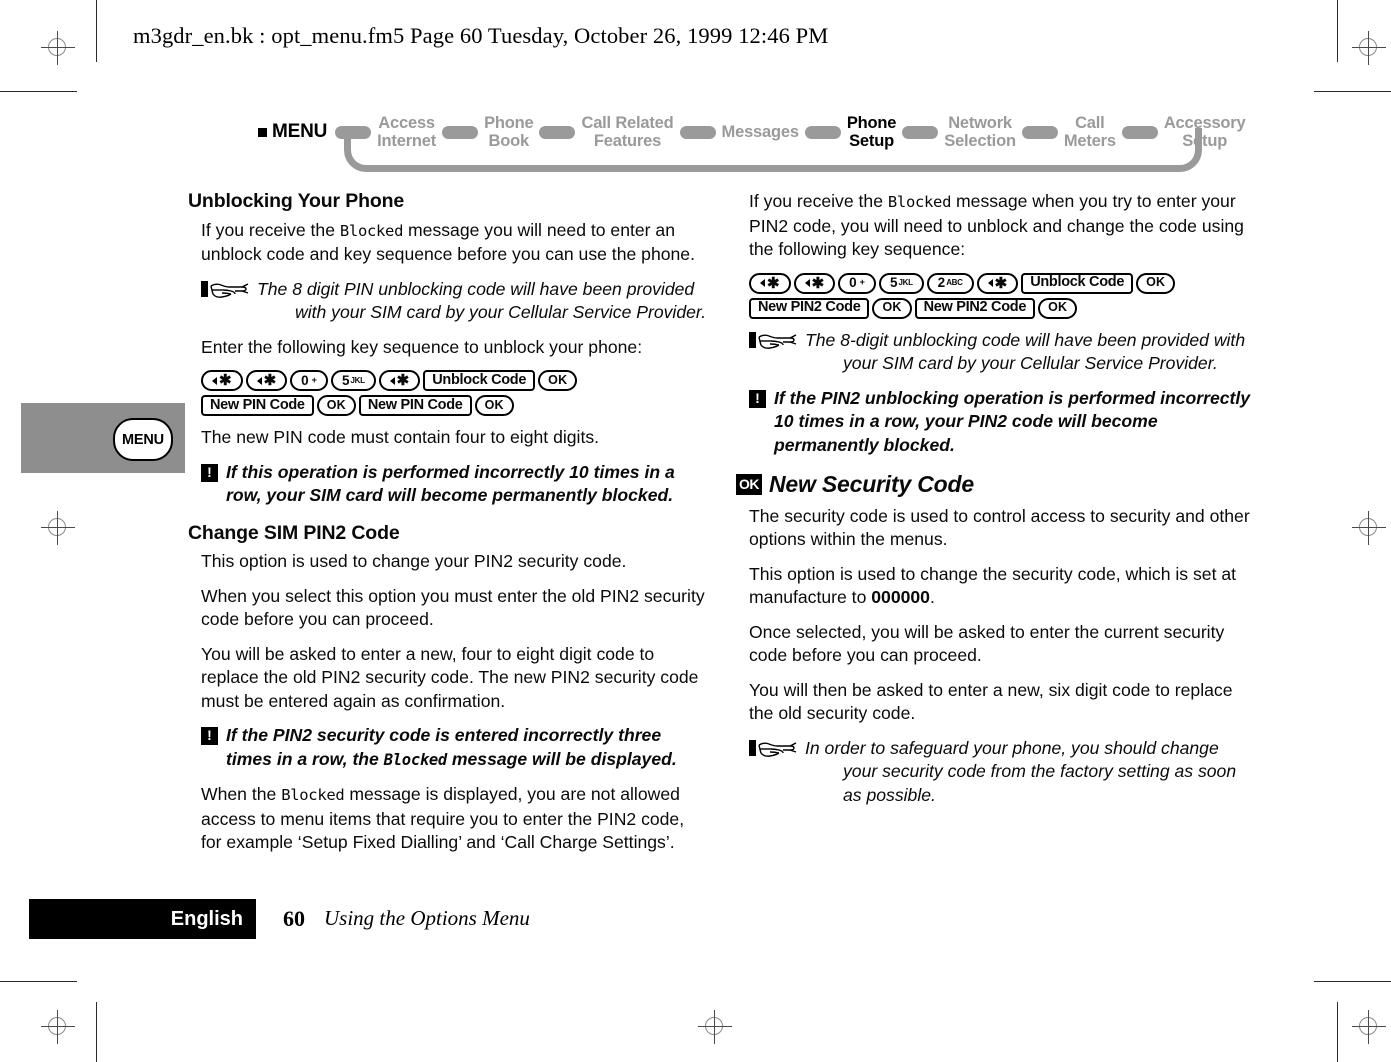 The width and height of the screenshot is (1391, 1062). Describe the element at coordinates (294, 532) in the screenshot. I see `heading-change-sim-pin2-code: Change SIM PIN2 Code` at that location.